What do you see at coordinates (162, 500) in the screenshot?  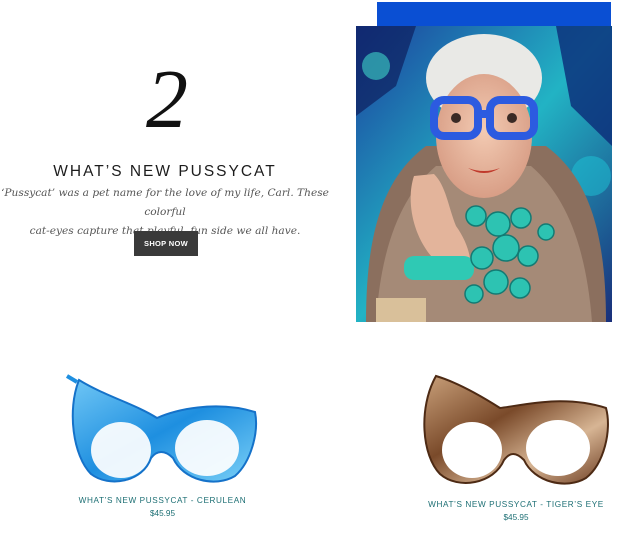 I see `product-name-cerulean: WHAT’S NEW PUSSYCAT - CERULEAN` at bounding box center [162, 500].